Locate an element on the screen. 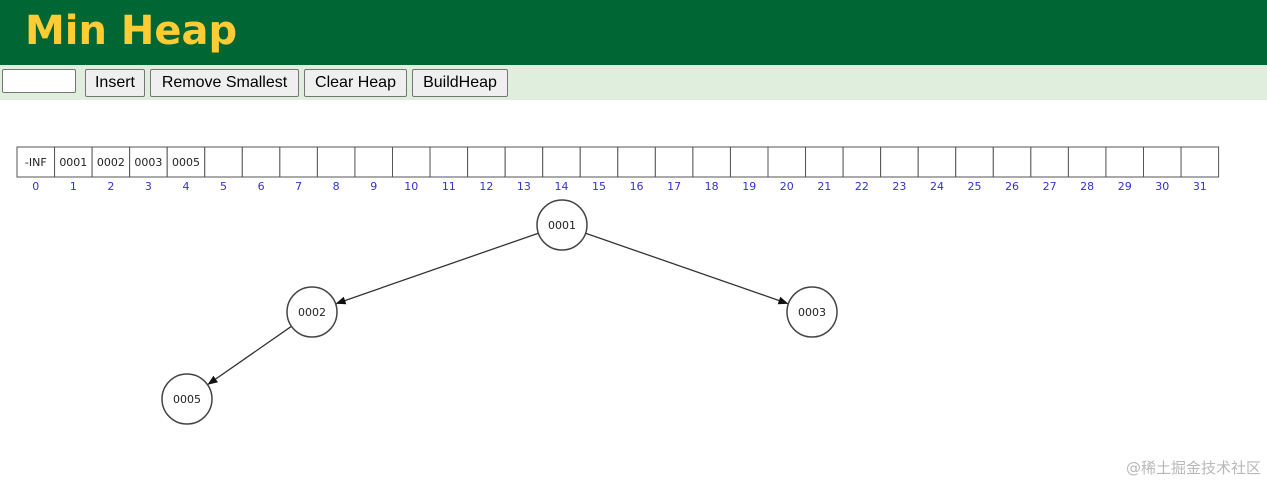  array-cell-value: 0001 is located at coordinates (73, 162).